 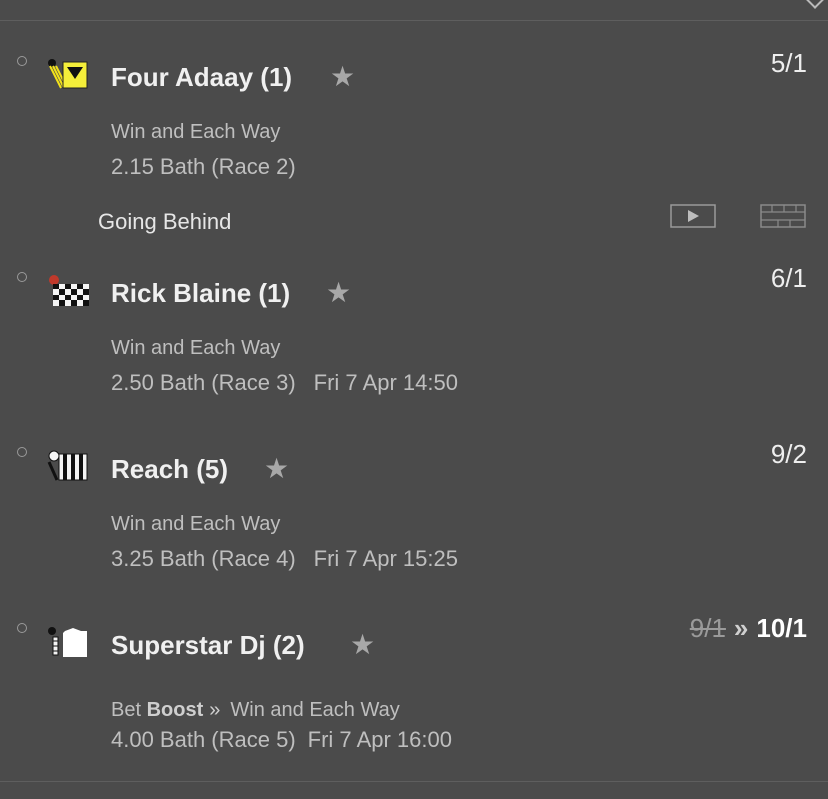 I want to click on market-name: Win and Each Way, so click(x=315, y=710).